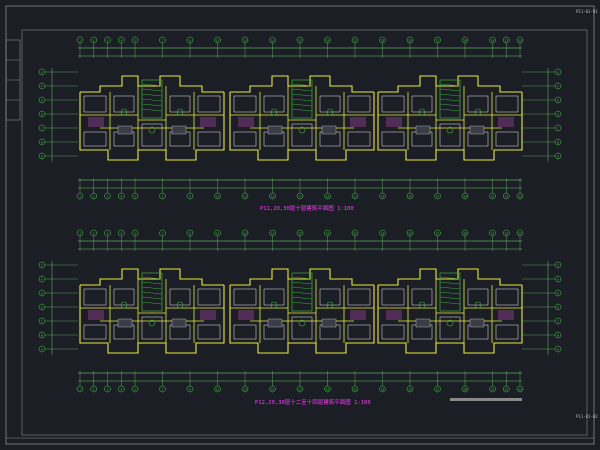 This screenshot has width=600, height=450. I want to click on scale-bar, so click(486, 399).